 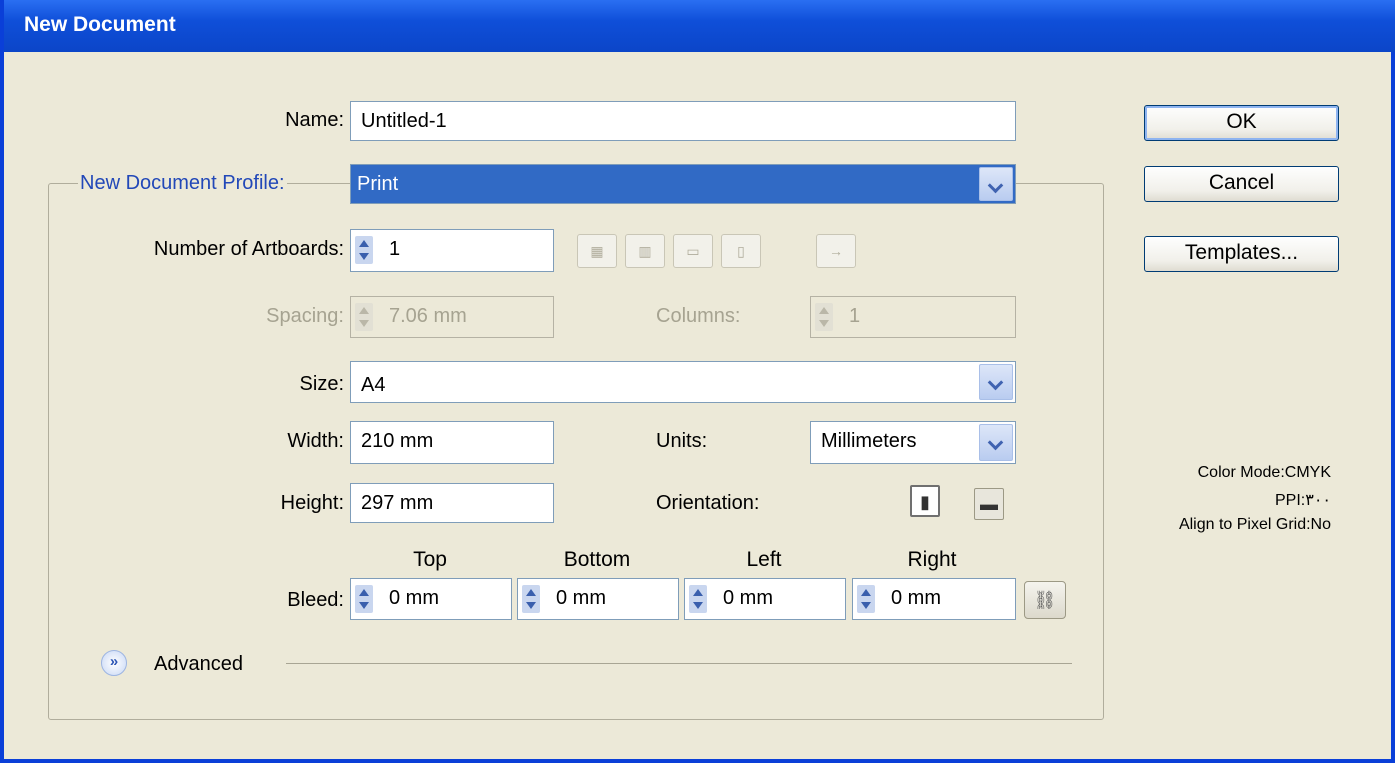 I want to click on artboards-input: 1, so click(x=452, y=250).